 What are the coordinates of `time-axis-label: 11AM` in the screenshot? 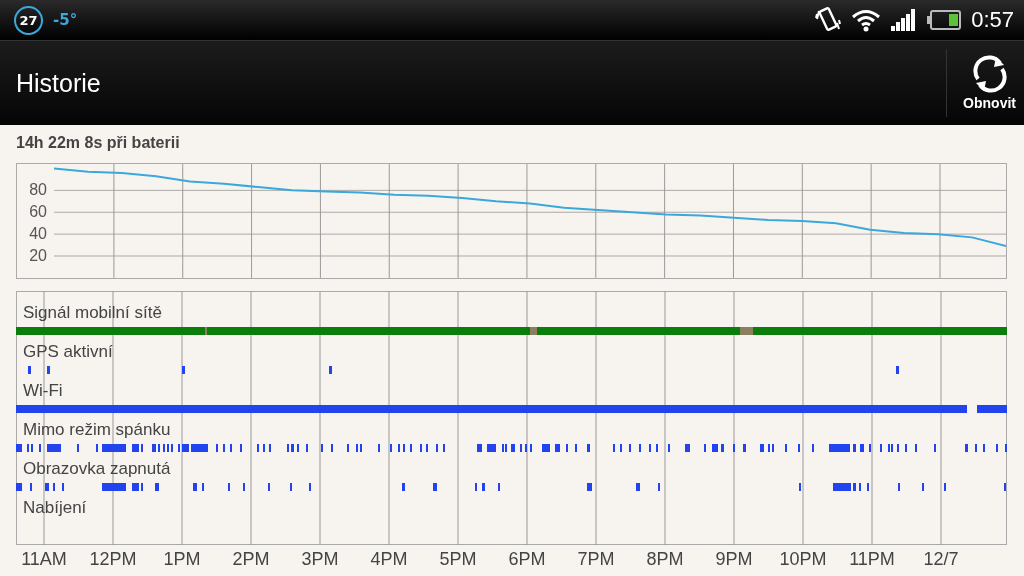 It's located at (44, 559).